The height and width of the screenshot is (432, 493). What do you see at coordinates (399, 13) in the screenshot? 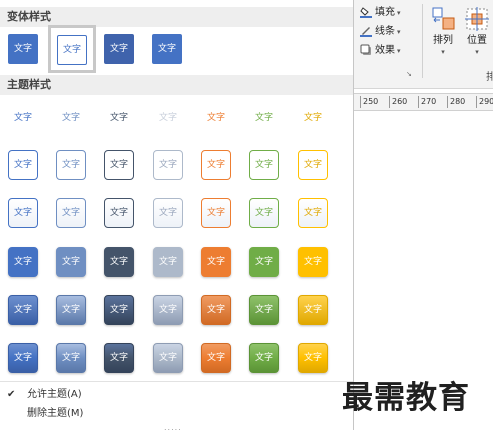
I see `fill-dropdown-icon: ▾` at bounding box center [399, 13].